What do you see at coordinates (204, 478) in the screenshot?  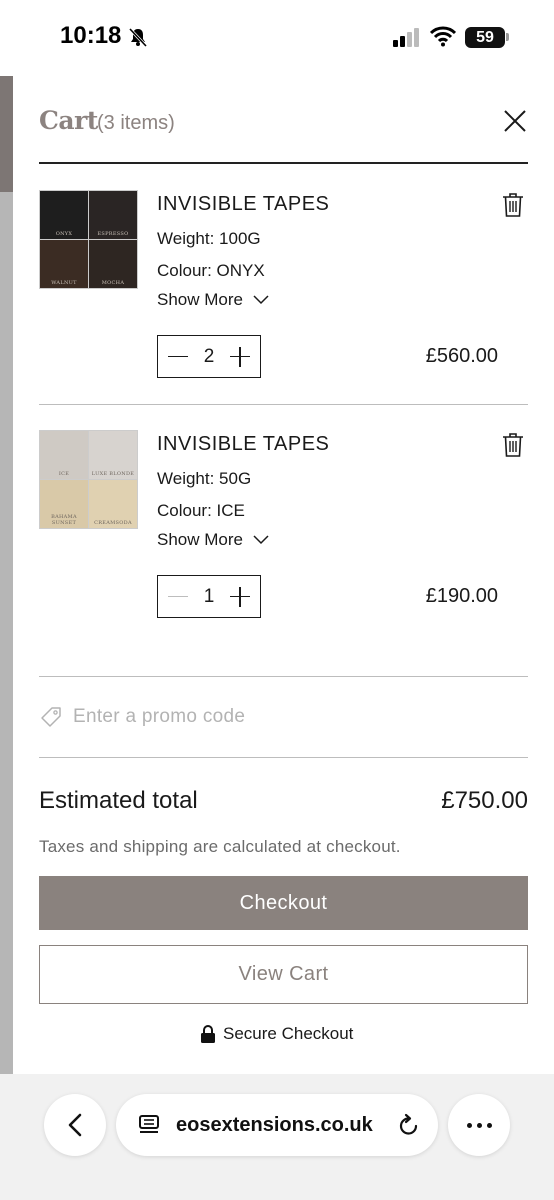 I see `item-weight: Weight: 50G` at bounding box center [204, 478].